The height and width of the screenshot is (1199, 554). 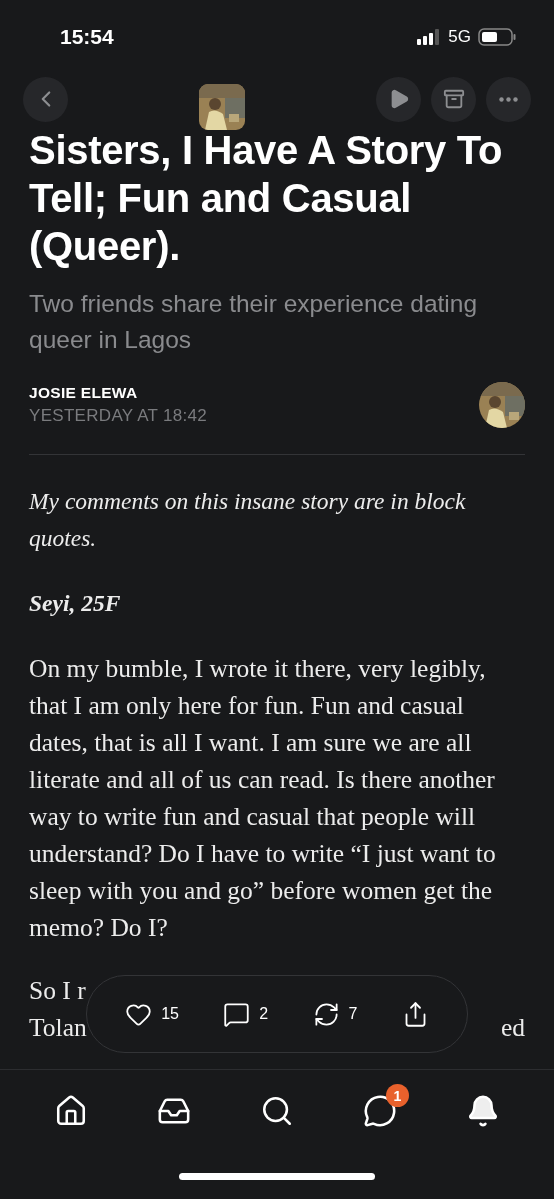 I want to click on search-icon, so click(x=277, y=1111).